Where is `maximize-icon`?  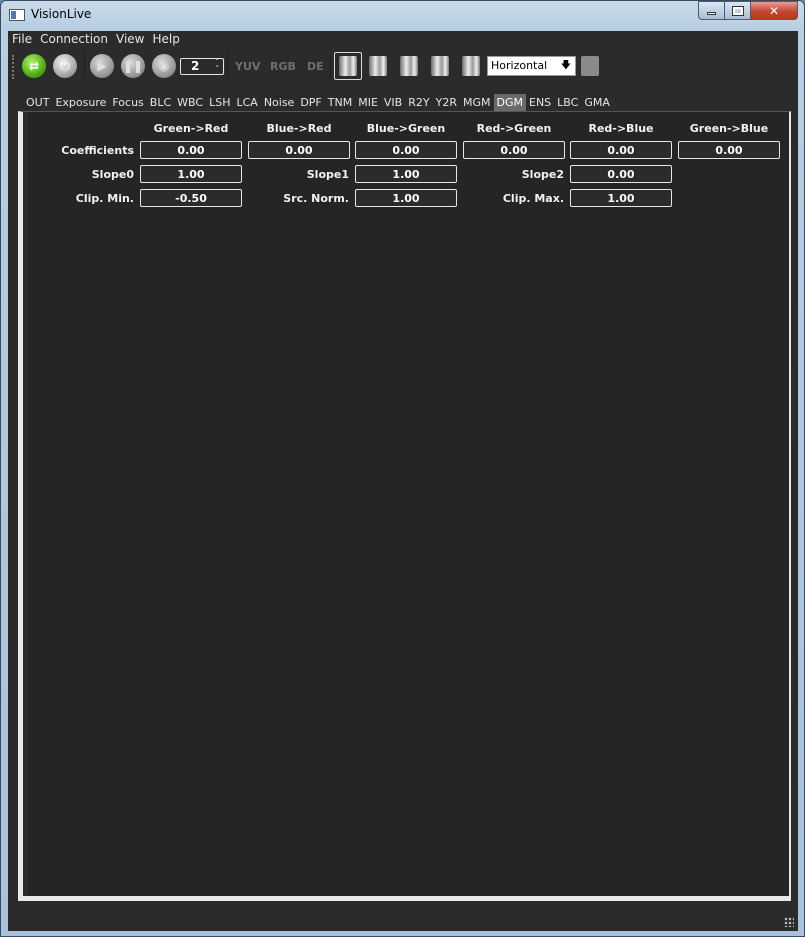
maximize-icon is located at coordinates (737, 10).